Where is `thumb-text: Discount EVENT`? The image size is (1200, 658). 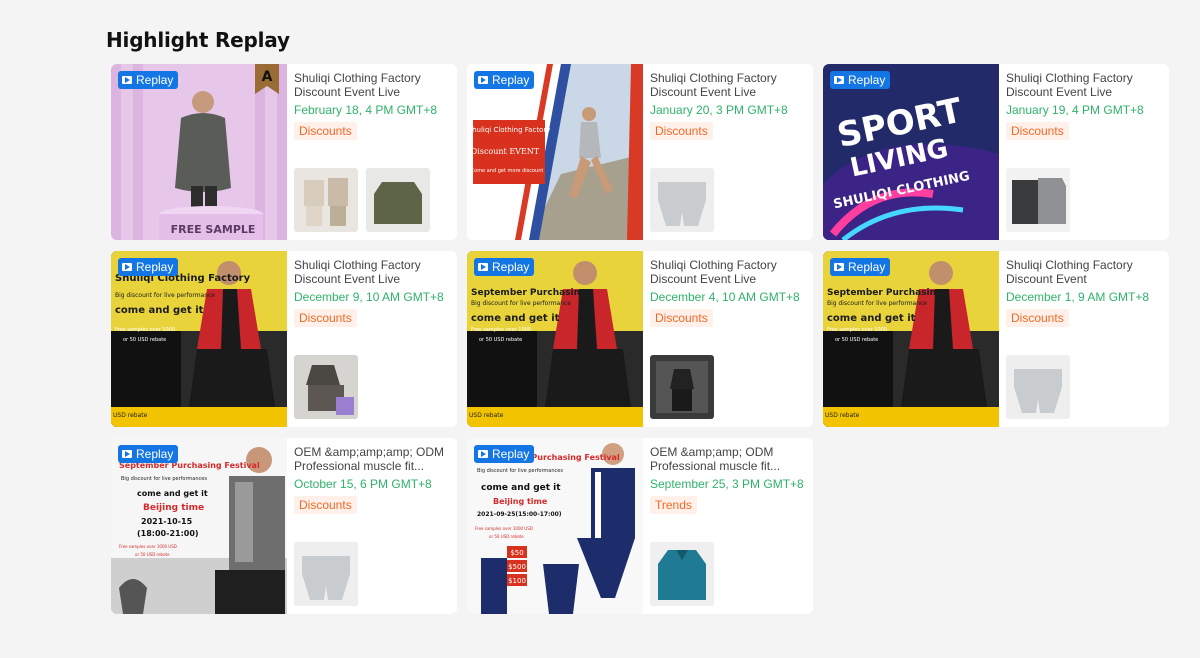 thumb-text: Discount EVENT is located at coordinates (505, 151).